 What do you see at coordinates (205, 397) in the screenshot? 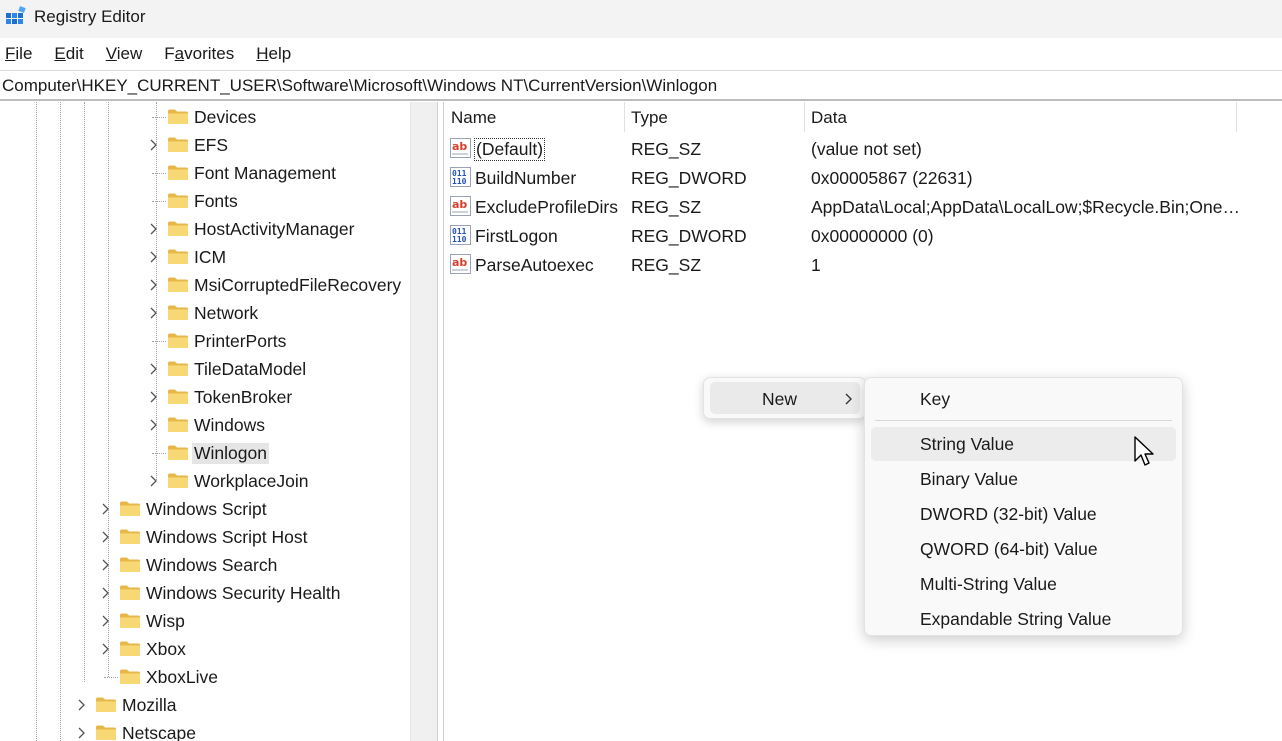
I see `tree-item: TokenBroker` at bounding box center [205, 397].